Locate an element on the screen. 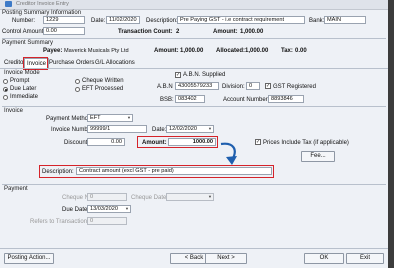  outer-frame is located at coordinates (391, 134).